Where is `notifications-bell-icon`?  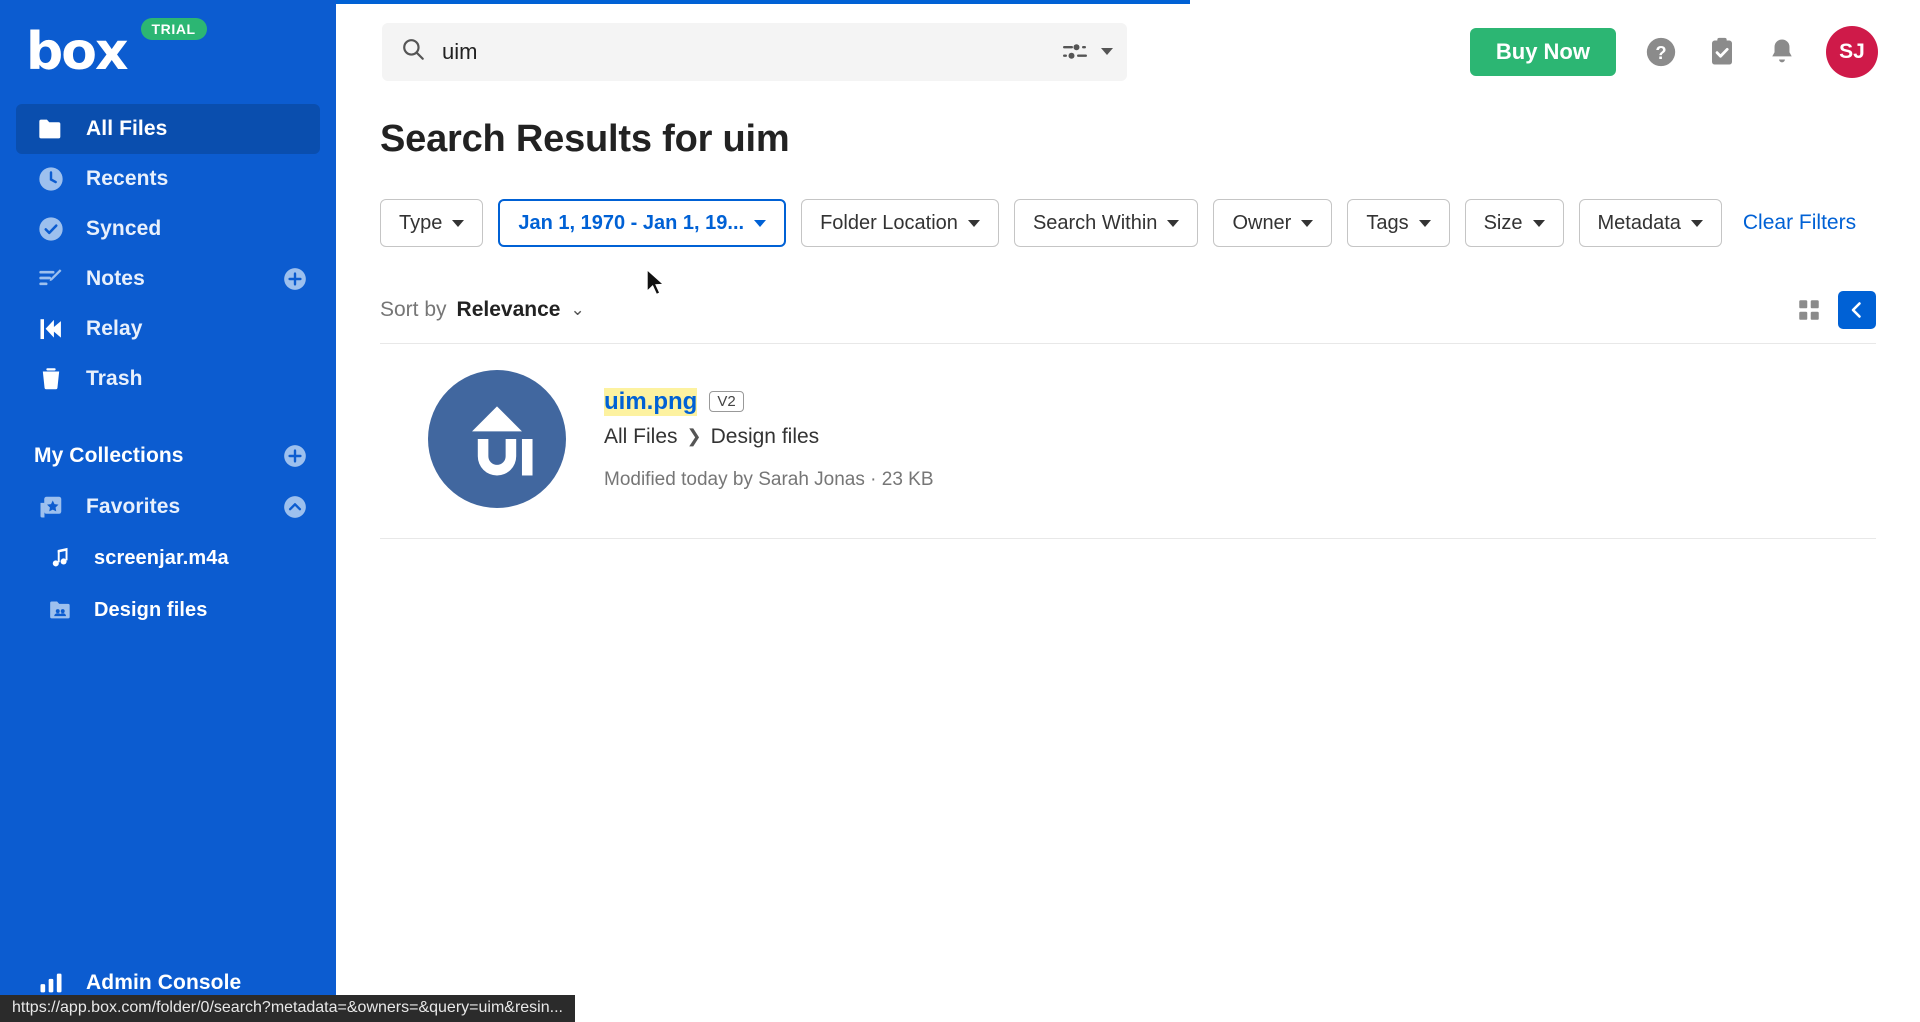 notifications-bell-icon is located at coordinates (1782, 52).